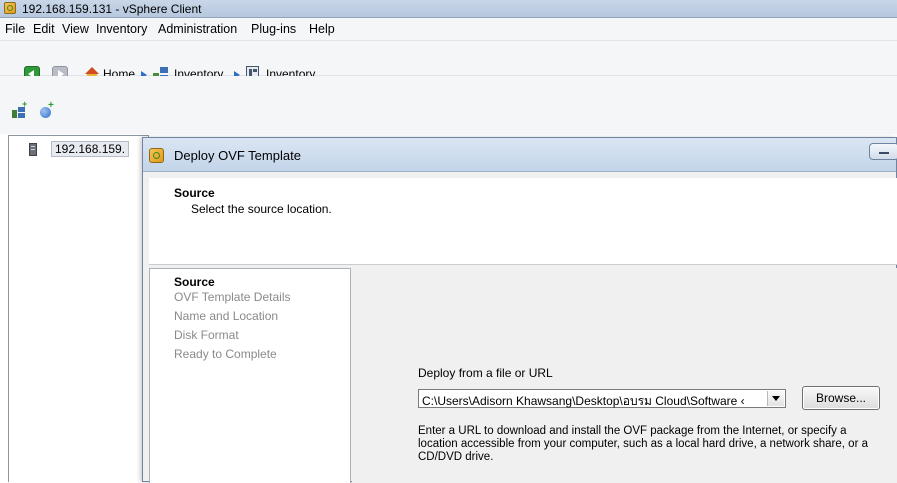 The width and height of the screenshot is (897, 483). I want to click on menu-help: Help, so click(322, 29).